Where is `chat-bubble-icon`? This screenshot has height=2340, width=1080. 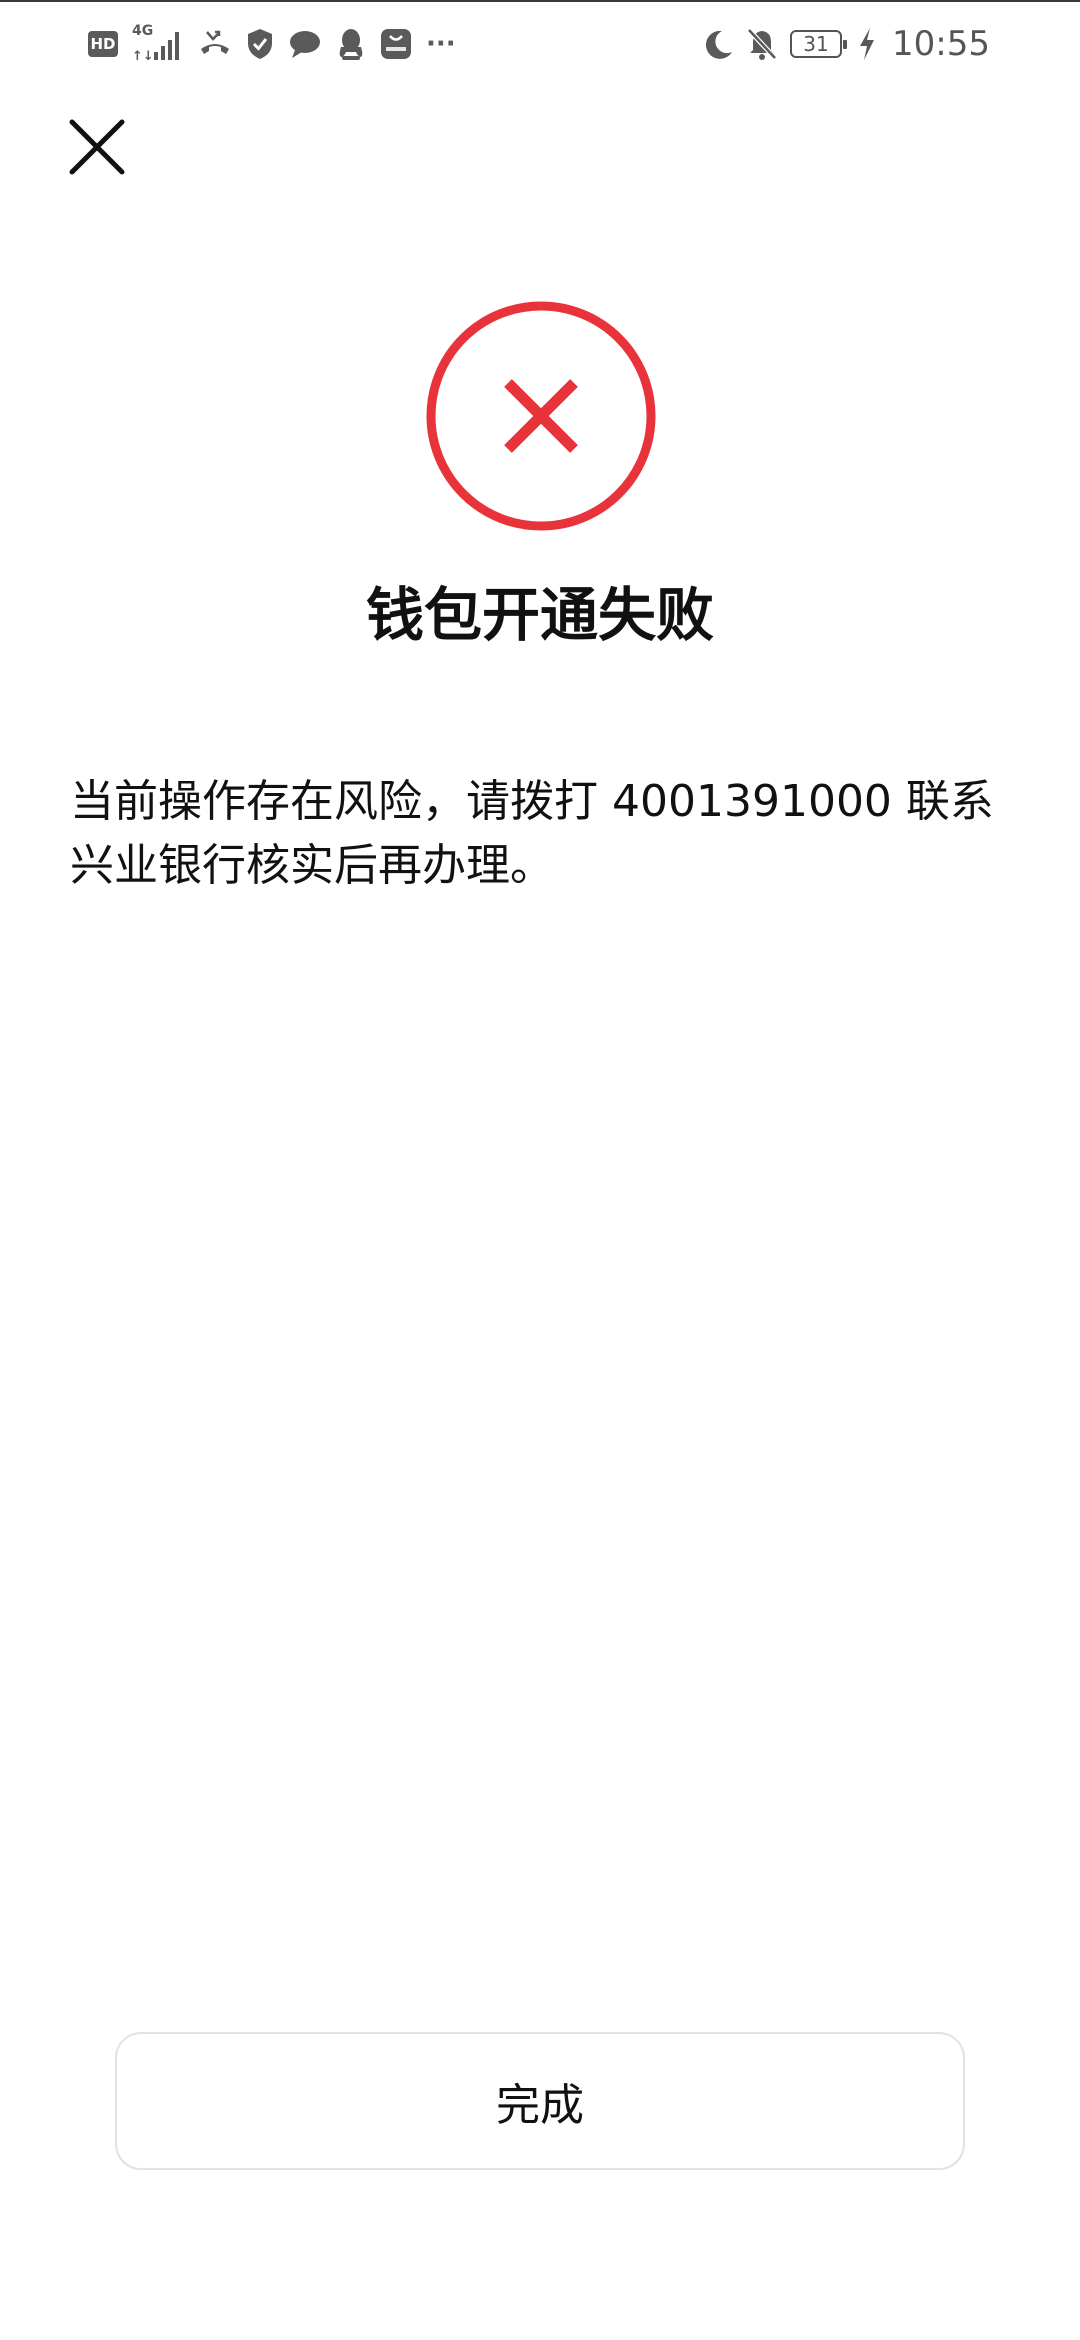
chat-bubble-icon is located at coordinates (305, 44).